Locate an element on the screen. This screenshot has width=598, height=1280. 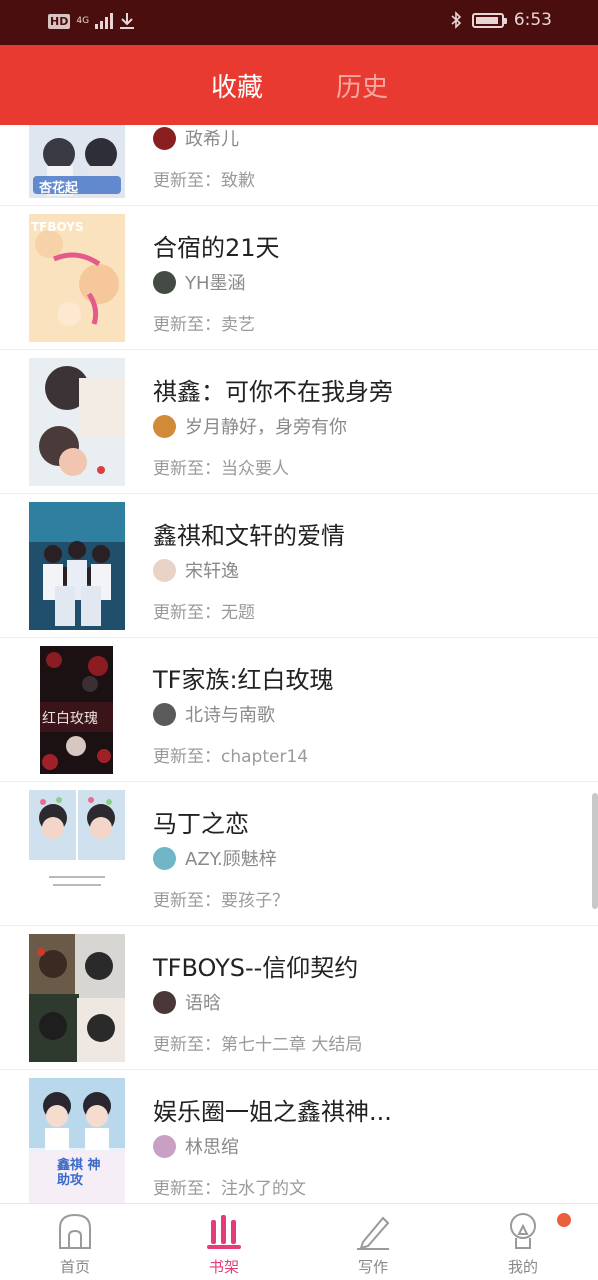
book-cover: 杏花起 is located at coordinates (77, 161).